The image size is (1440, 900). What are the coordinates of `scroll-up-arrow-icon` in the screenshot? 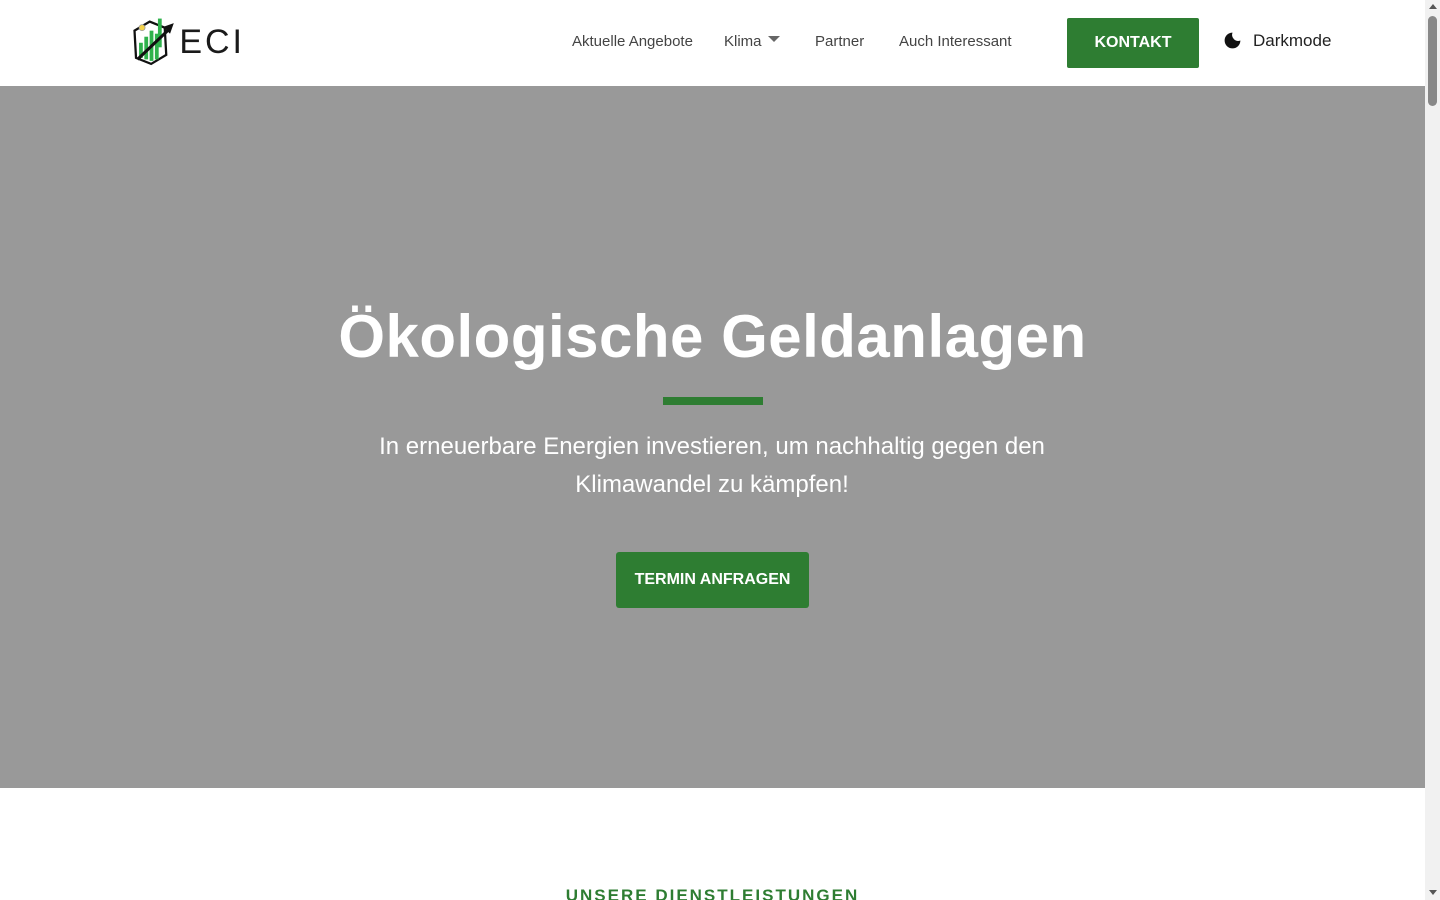 It's located at (1433, 6).